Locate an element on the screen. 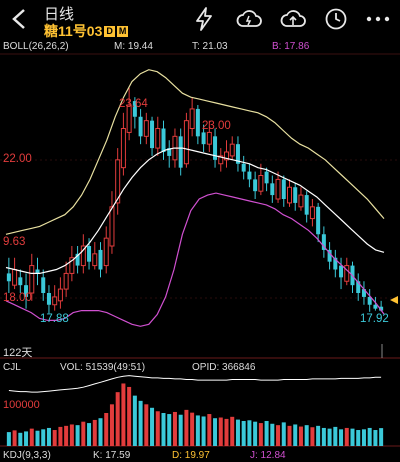 This screenshot has width=400, height=462. current-price-pointer-icon is located at coordinates (394, 300).